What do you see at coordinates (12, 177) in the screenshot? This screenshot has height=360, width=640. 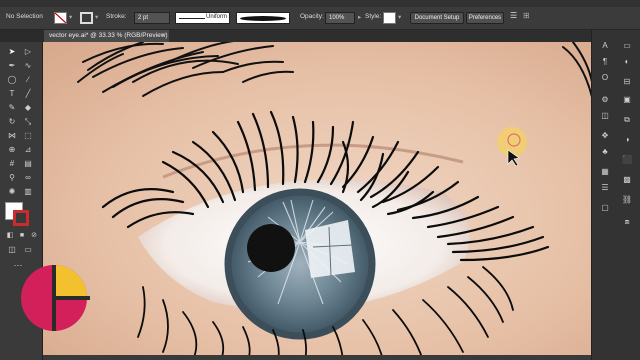 I see `eyedropper-tool-icon: ⚲` at bounding box center [12, 177].